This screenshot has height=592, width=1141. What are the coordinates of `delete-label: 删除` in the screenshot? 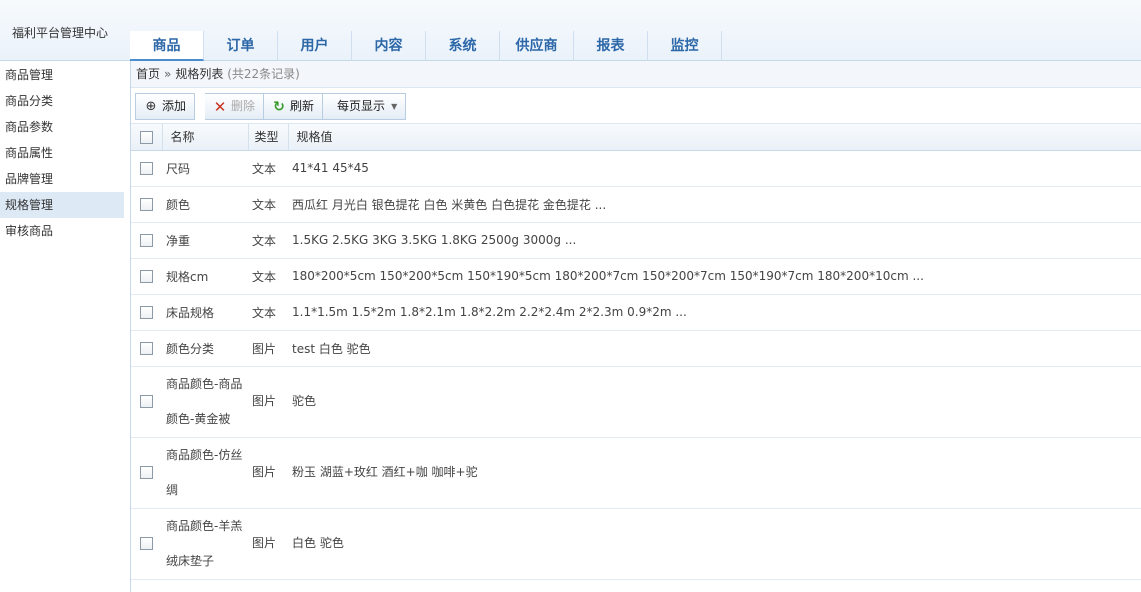 It's located at (243, 106).